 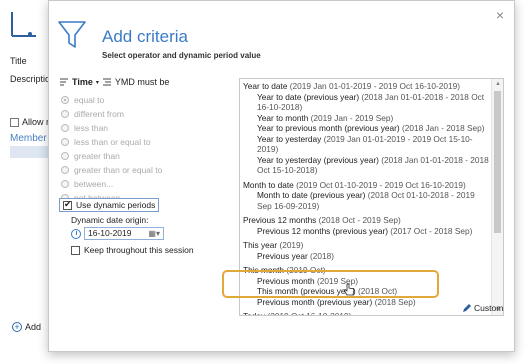 I want to click on format-label: YMD must be, so click(x=142, y=82).